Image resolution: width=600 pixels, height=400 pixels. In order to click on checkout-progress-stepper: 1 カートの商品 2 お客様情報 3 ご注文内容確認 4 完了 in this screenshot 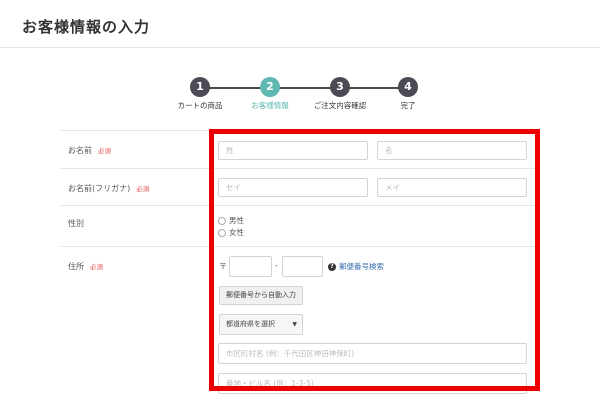, I will do `click(303, 97)`.